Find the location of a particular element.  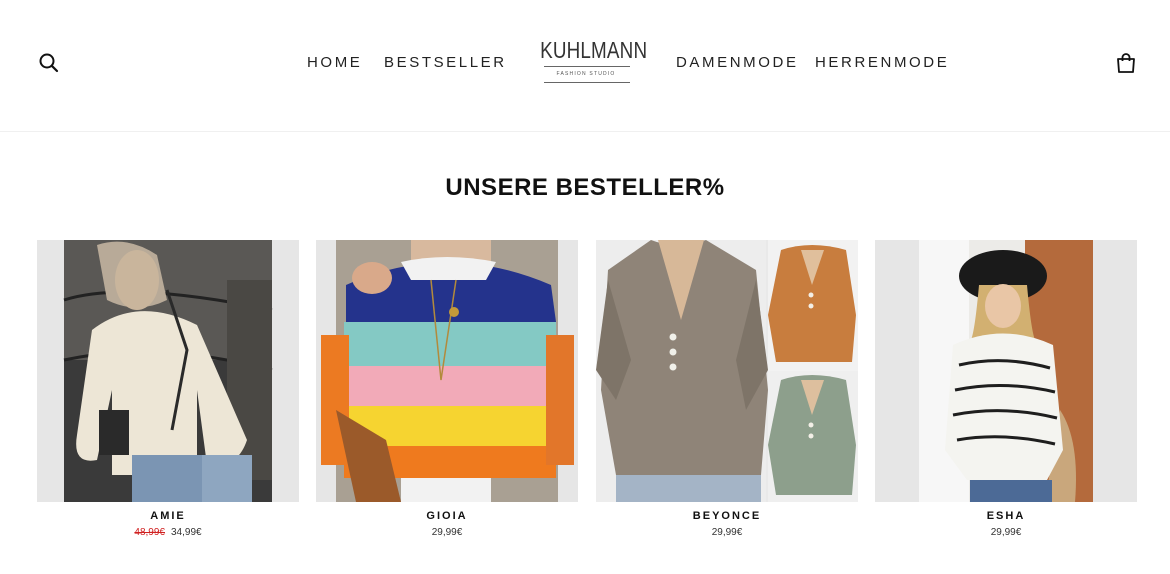

shopping-bag-icon is located at coordinates (1126, 63).